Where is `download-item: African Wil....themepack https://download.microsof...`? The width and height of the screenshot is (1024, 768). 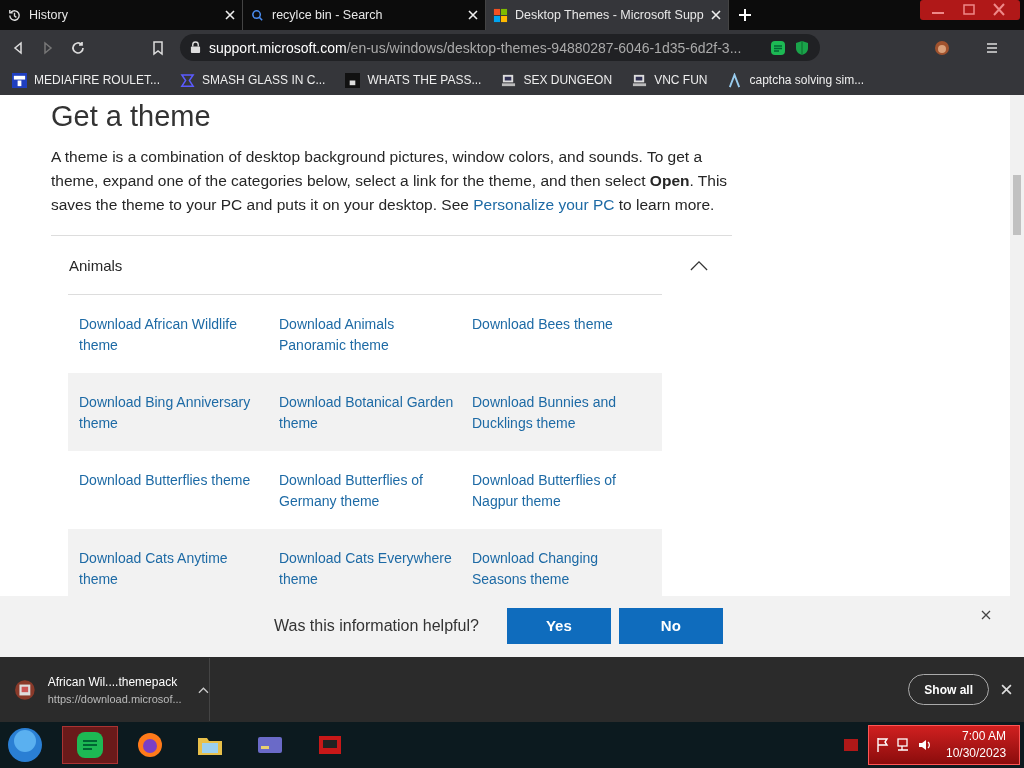 download-item: African Wil....themepack https://download.microsof... is located at coordinates (105, 689).